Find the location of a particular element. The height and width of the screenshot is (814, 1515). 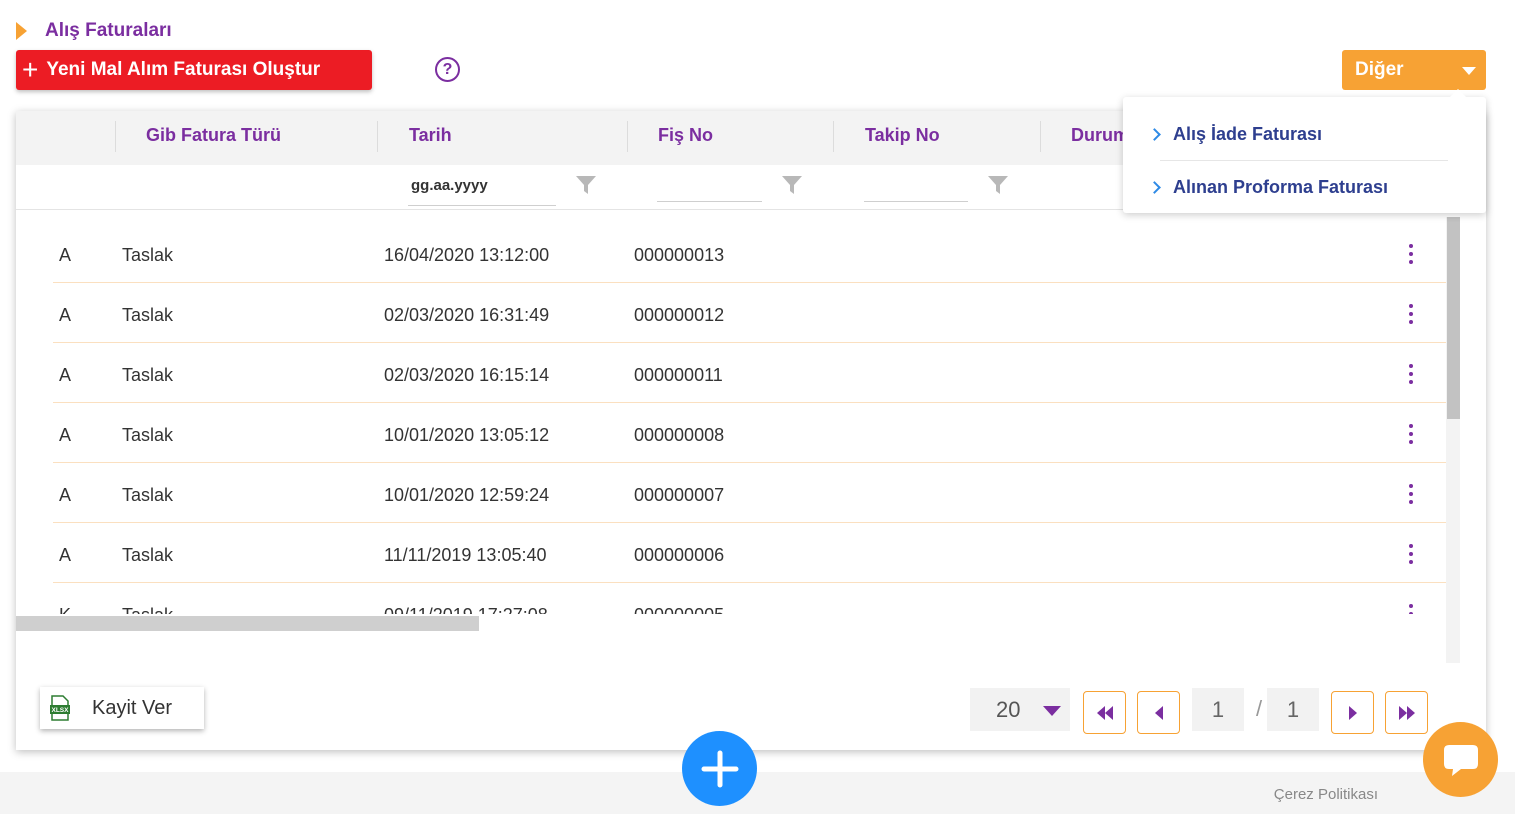

column-header-gib-type: Gib Fatura Türü is located at coordinates (213, 135).